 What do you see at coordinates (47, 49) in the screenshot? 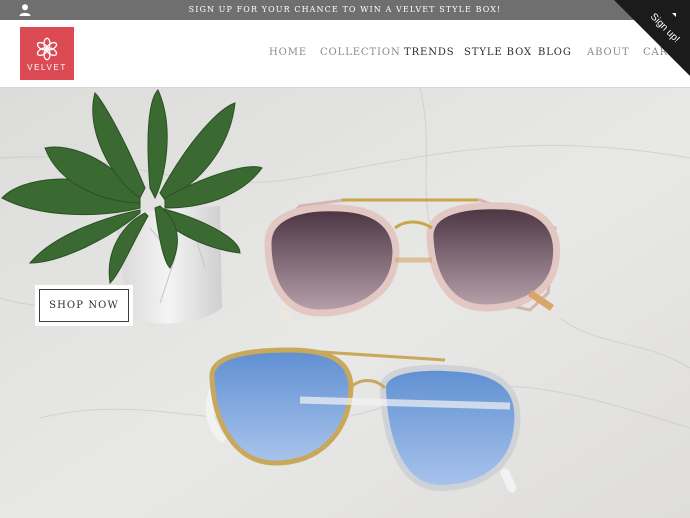
I see `flower-icon` at bounding box center [47, 49].